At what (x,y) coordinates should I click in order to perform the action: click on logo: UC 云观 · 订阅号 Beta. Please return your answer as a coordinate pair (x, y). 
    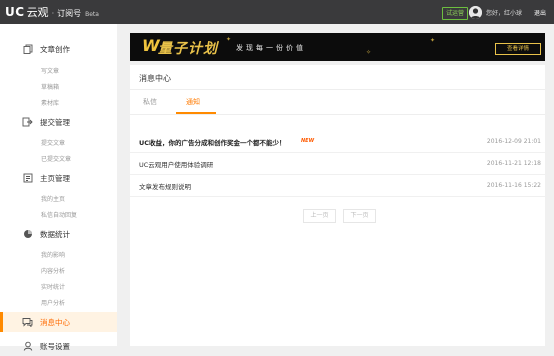
    Looking at the image, I should click on (52, 12).